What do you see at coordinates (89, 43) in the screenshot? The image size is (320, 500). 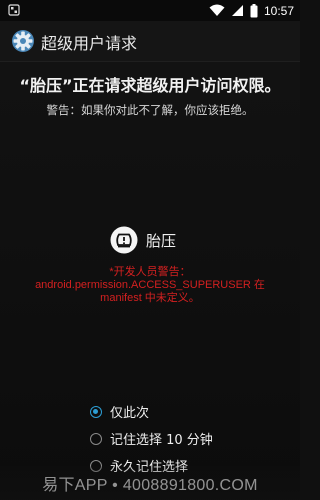 I see `action-bar-title: 超级用户请求` at bounding box center [89, 43].